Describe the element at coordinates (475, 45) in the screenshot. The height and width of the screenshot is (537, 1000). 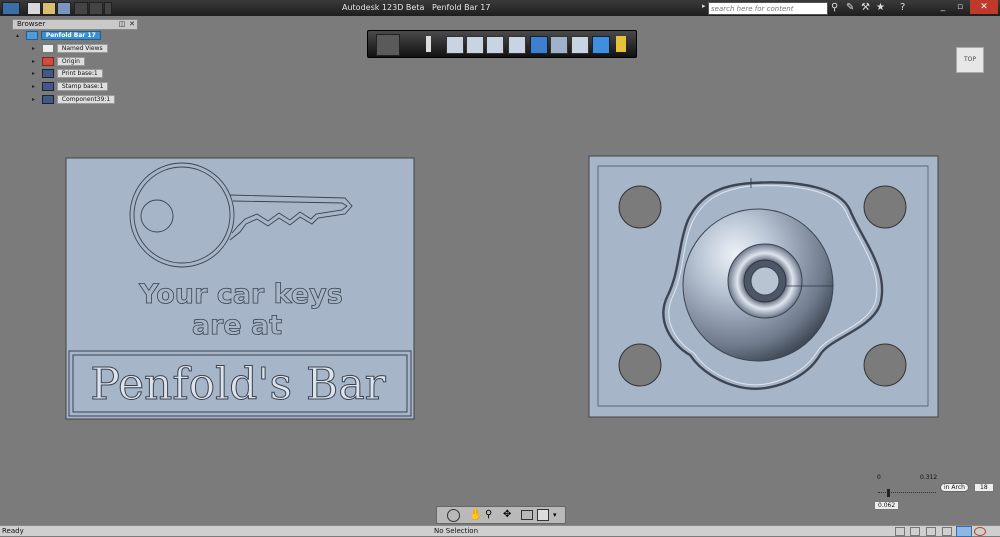
I see `construct-icon` at that location.